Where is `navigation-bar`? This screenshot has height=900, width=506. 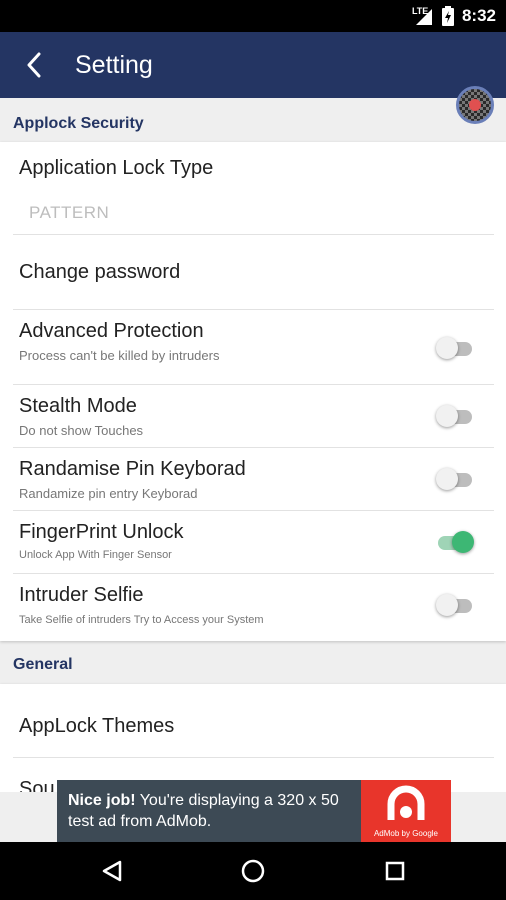 navigation-bar is located at coordinates (253, 871).